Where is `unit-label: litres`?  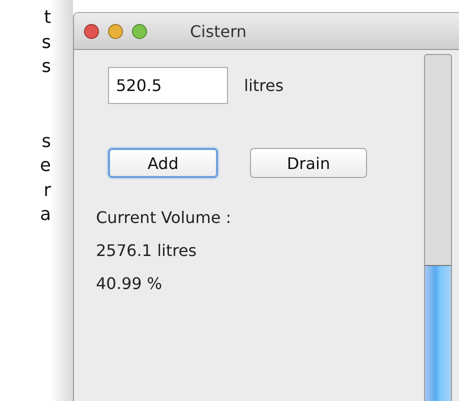
unit-label: litres is located at coordinates (264, 85).